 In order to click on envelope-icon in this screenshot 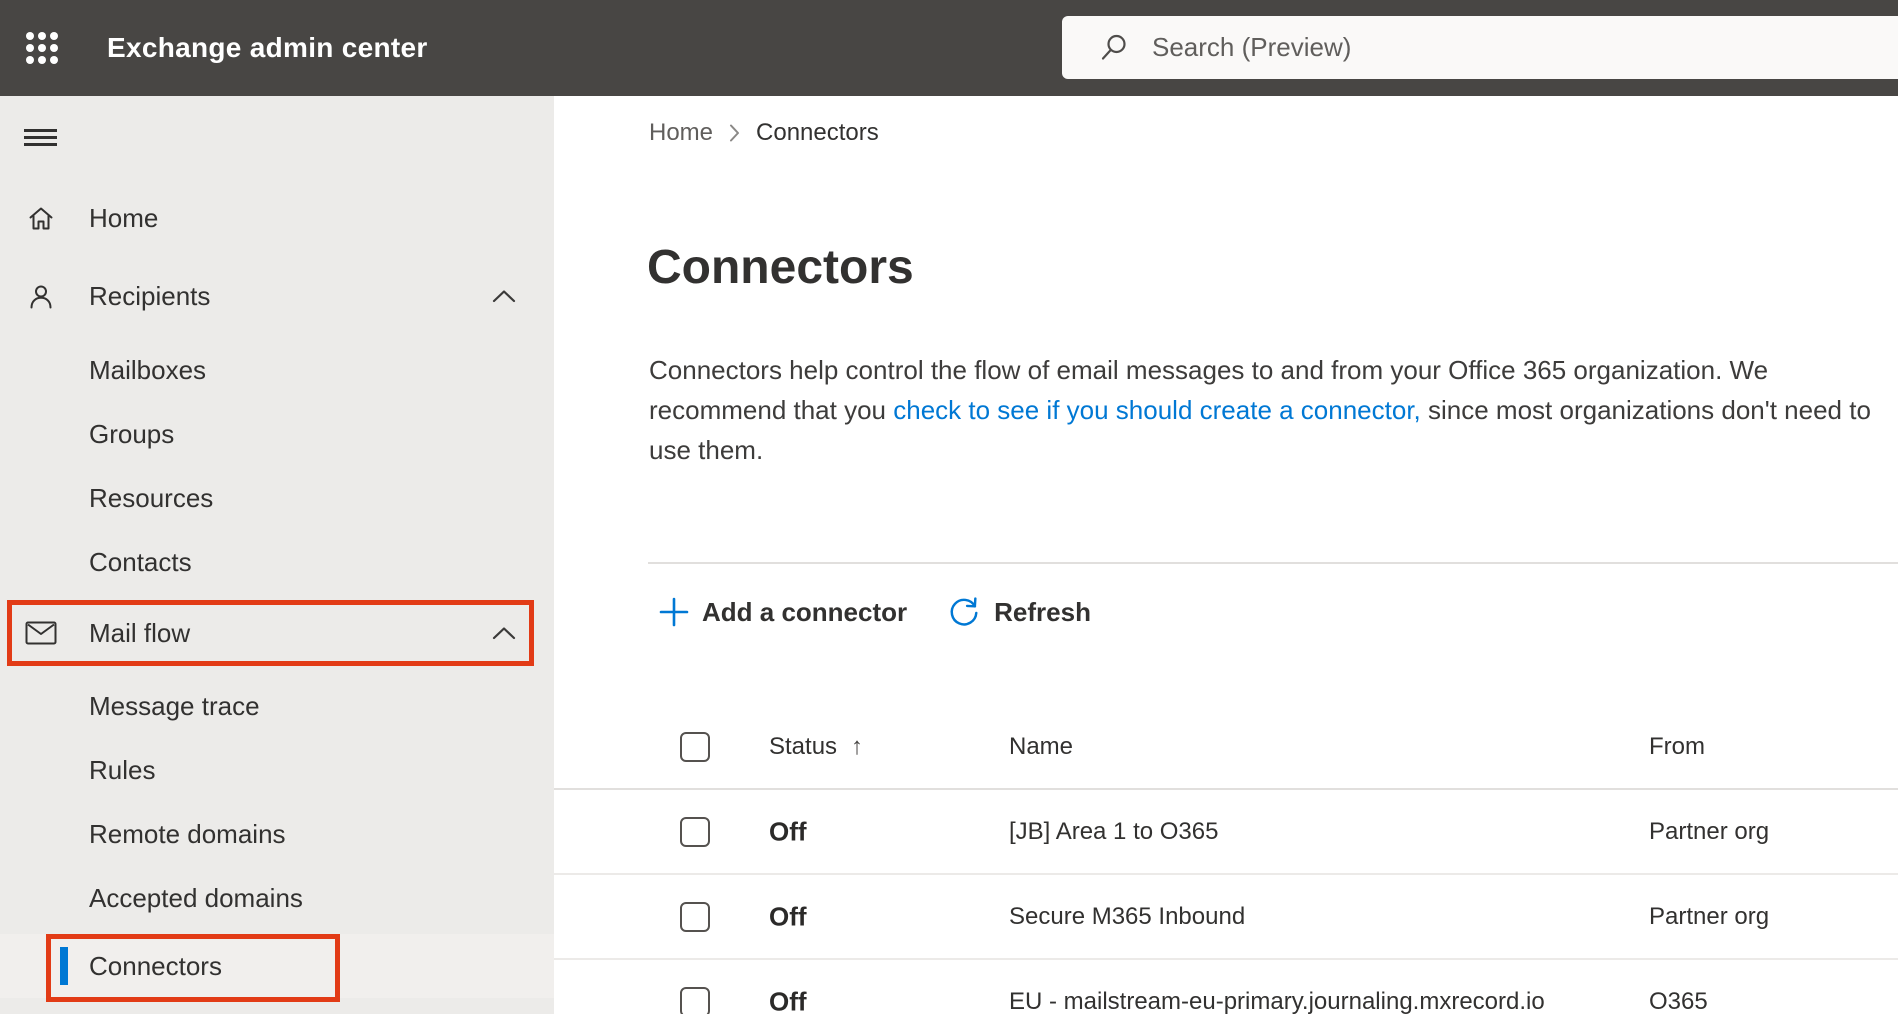, I will do `click(41, 633)`.